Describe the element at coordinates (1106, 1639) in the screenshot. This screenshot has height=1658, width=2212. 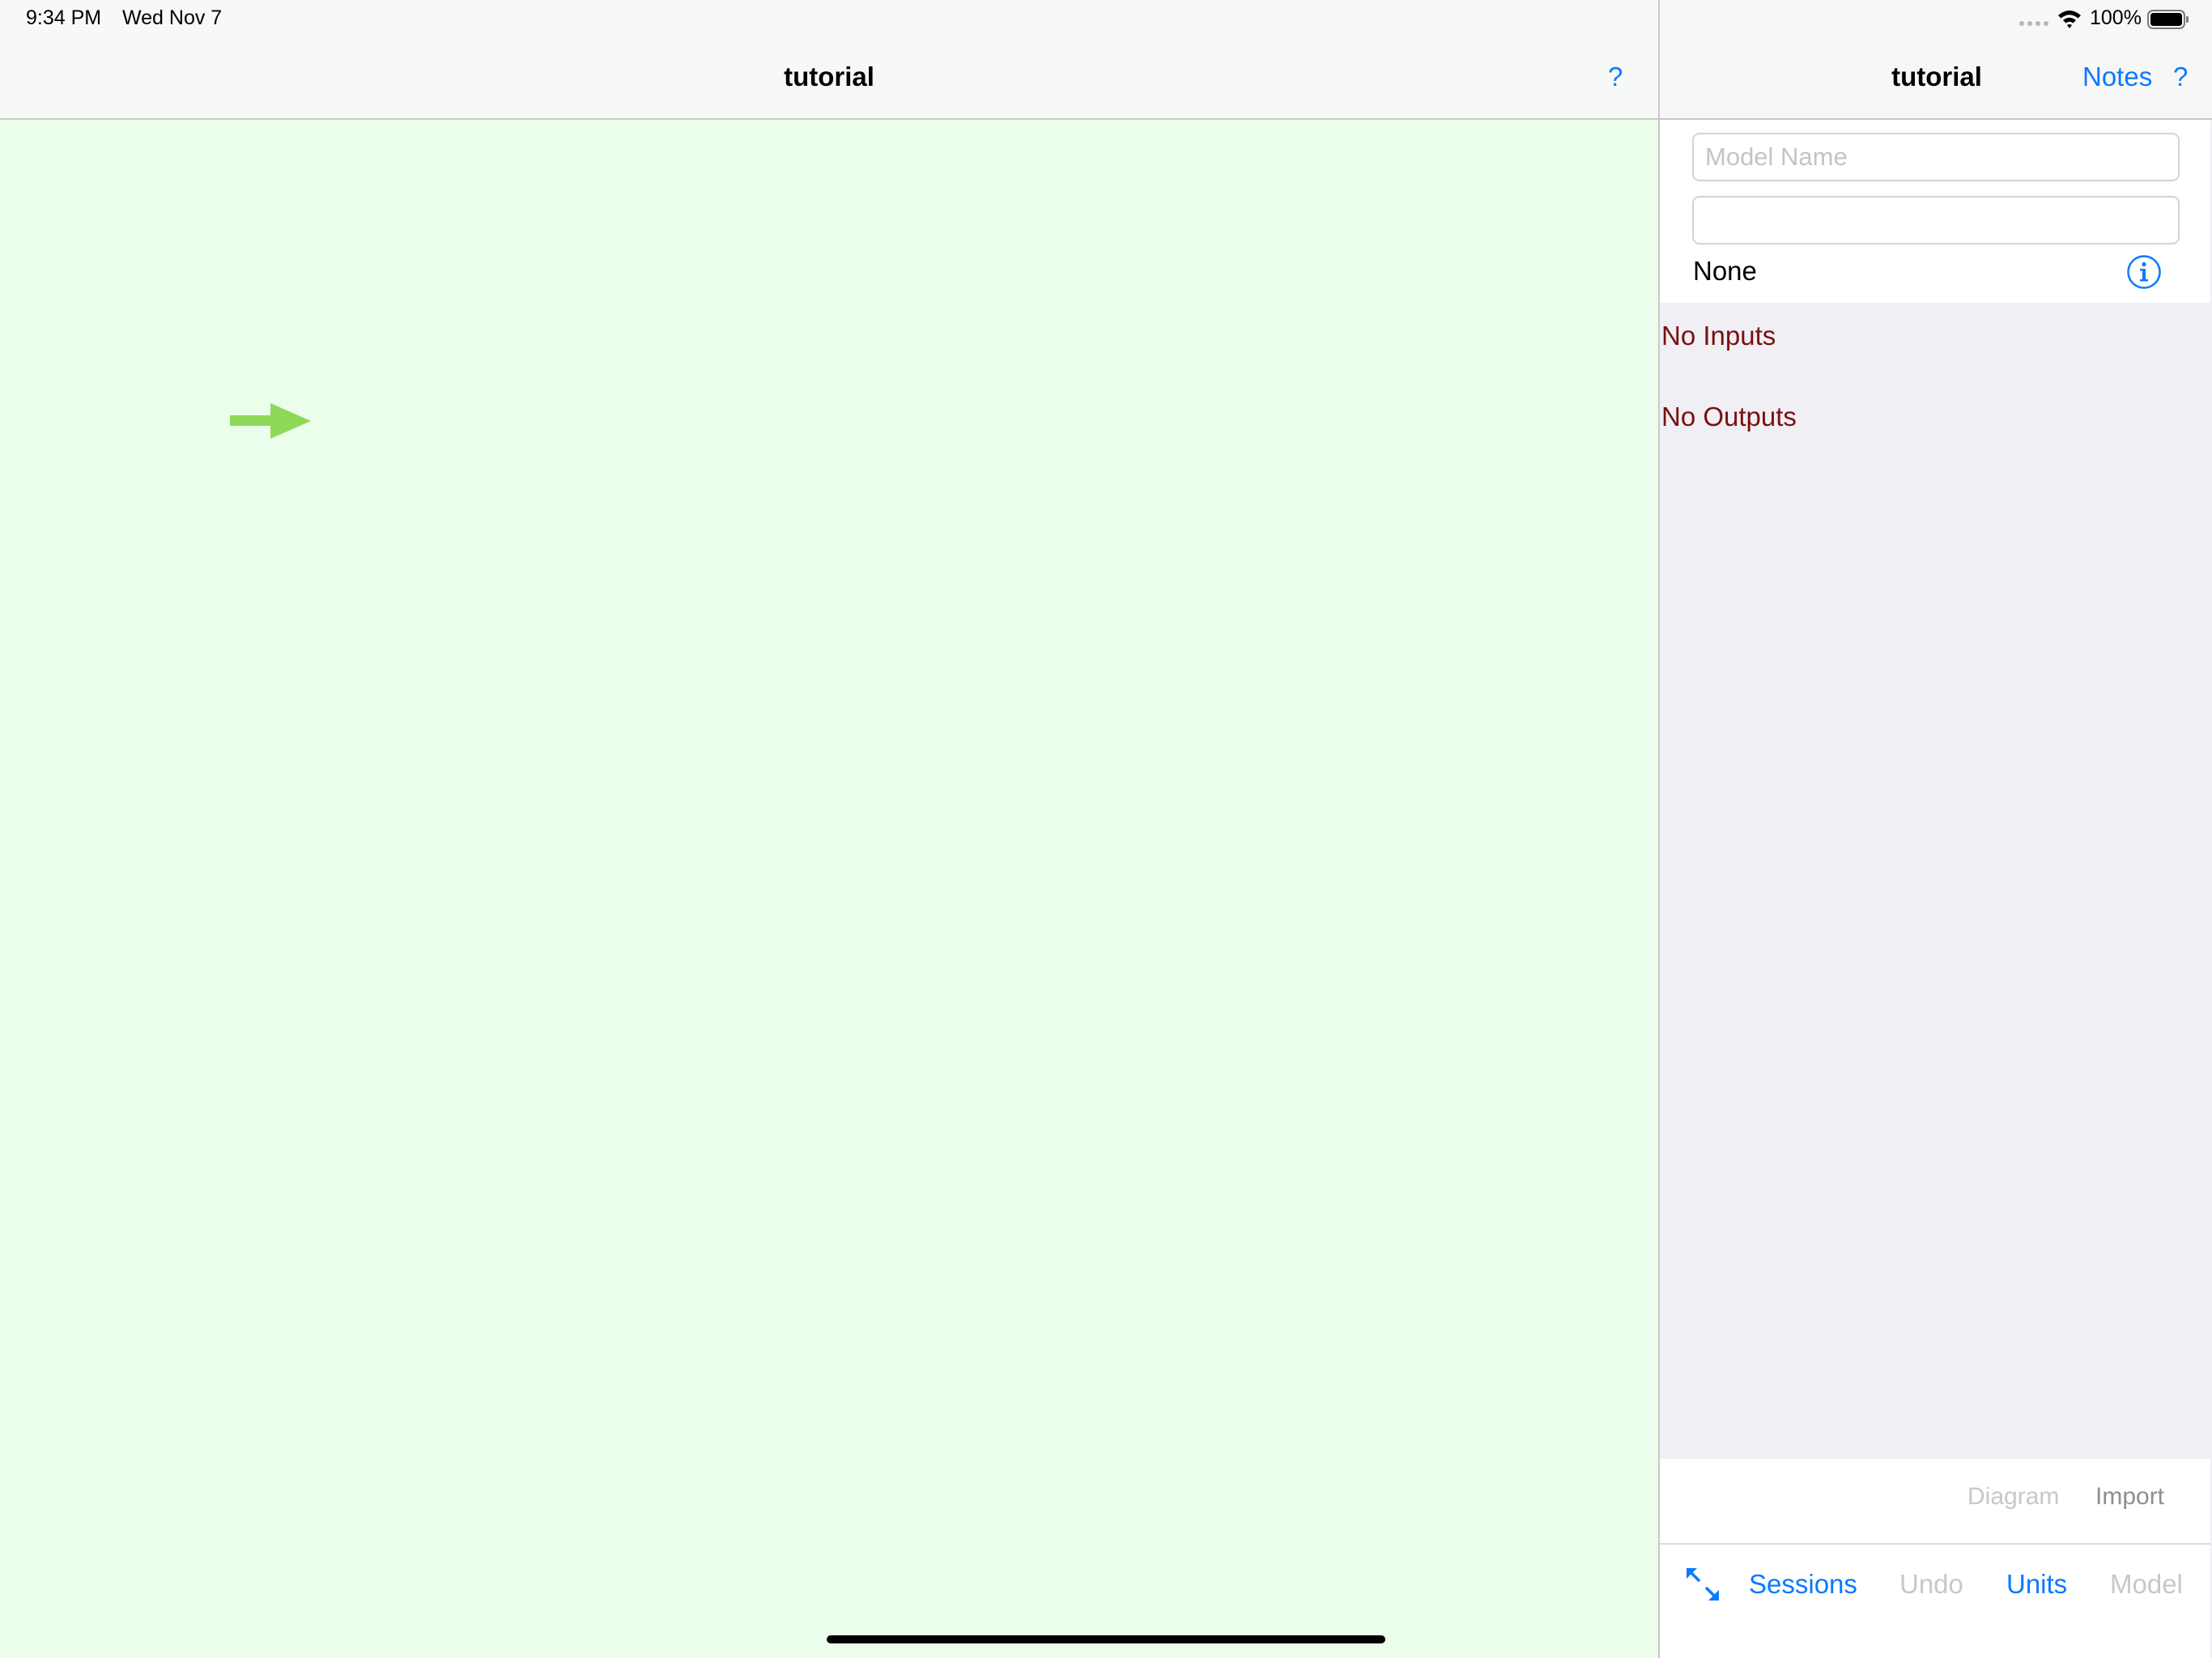
I see `home-indicator` at that location.